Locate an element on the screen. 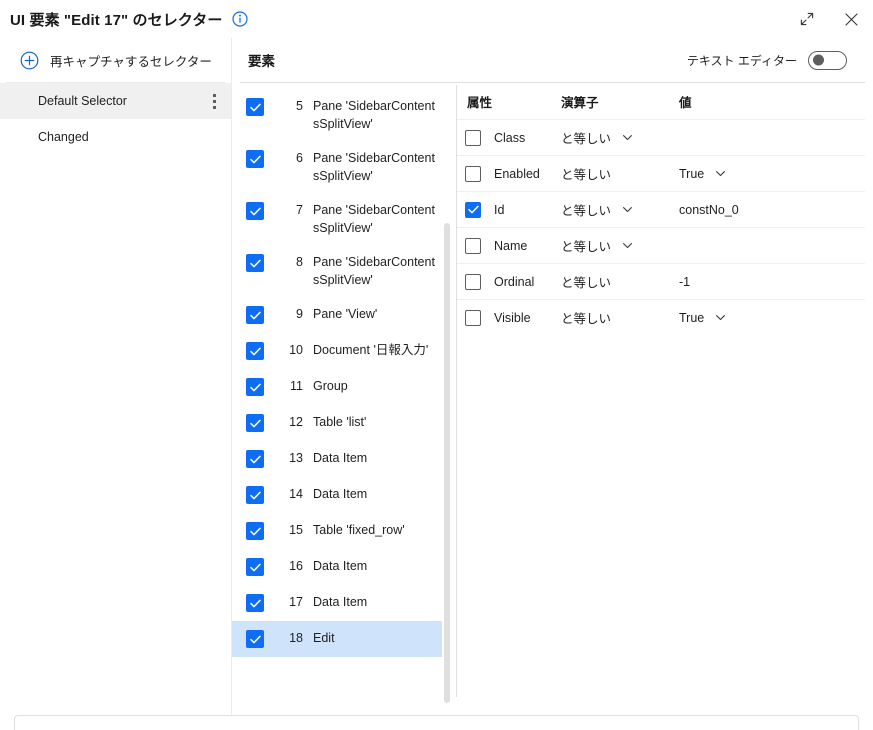 The height and width of the screenshot is (730, 873). column-header-value: 値 is located at coordinates (685, 102).